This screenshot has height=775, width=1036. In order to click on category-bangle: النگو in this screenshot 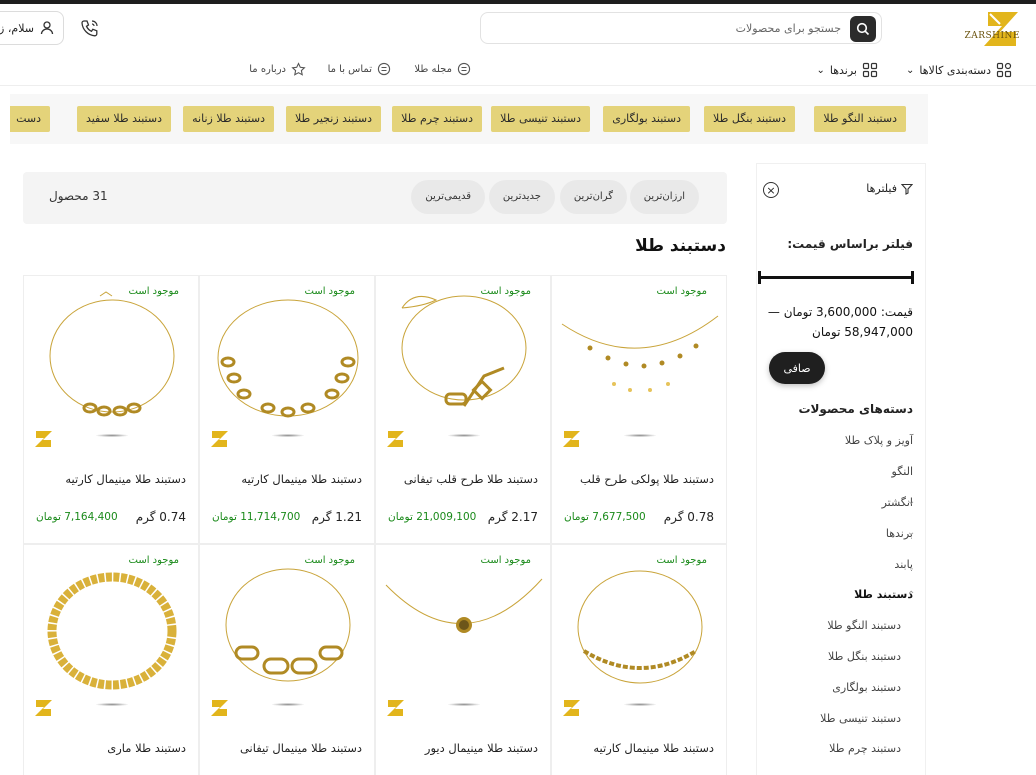, I will do `click(902, 471)`.